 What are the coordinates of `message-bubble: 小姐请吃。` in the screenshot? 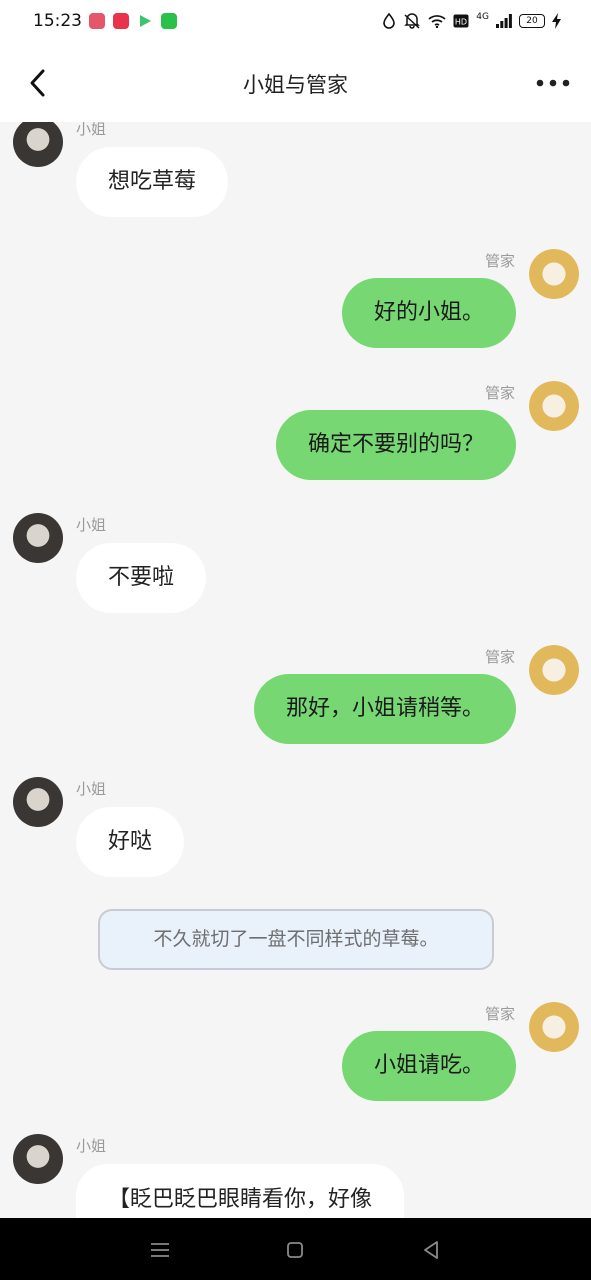 It's located at (428, 1066).